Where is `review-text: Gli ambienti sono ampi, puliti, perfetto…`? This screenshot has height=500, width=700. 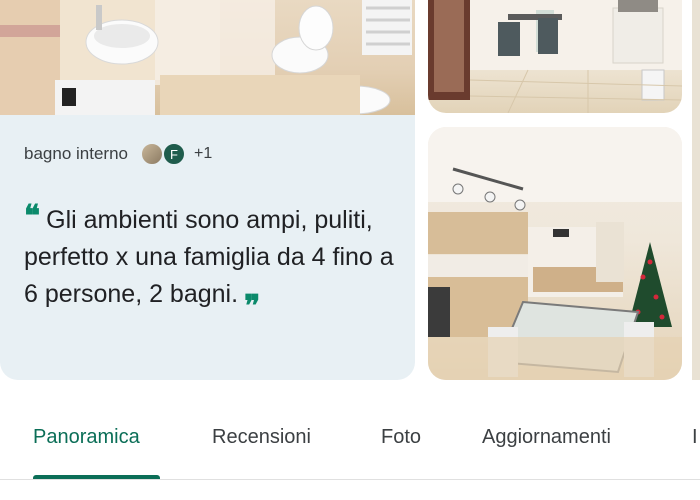
review-text: Gli ambienti sono ampi, puliti, perfetto… is located at coordinates (209, 257).